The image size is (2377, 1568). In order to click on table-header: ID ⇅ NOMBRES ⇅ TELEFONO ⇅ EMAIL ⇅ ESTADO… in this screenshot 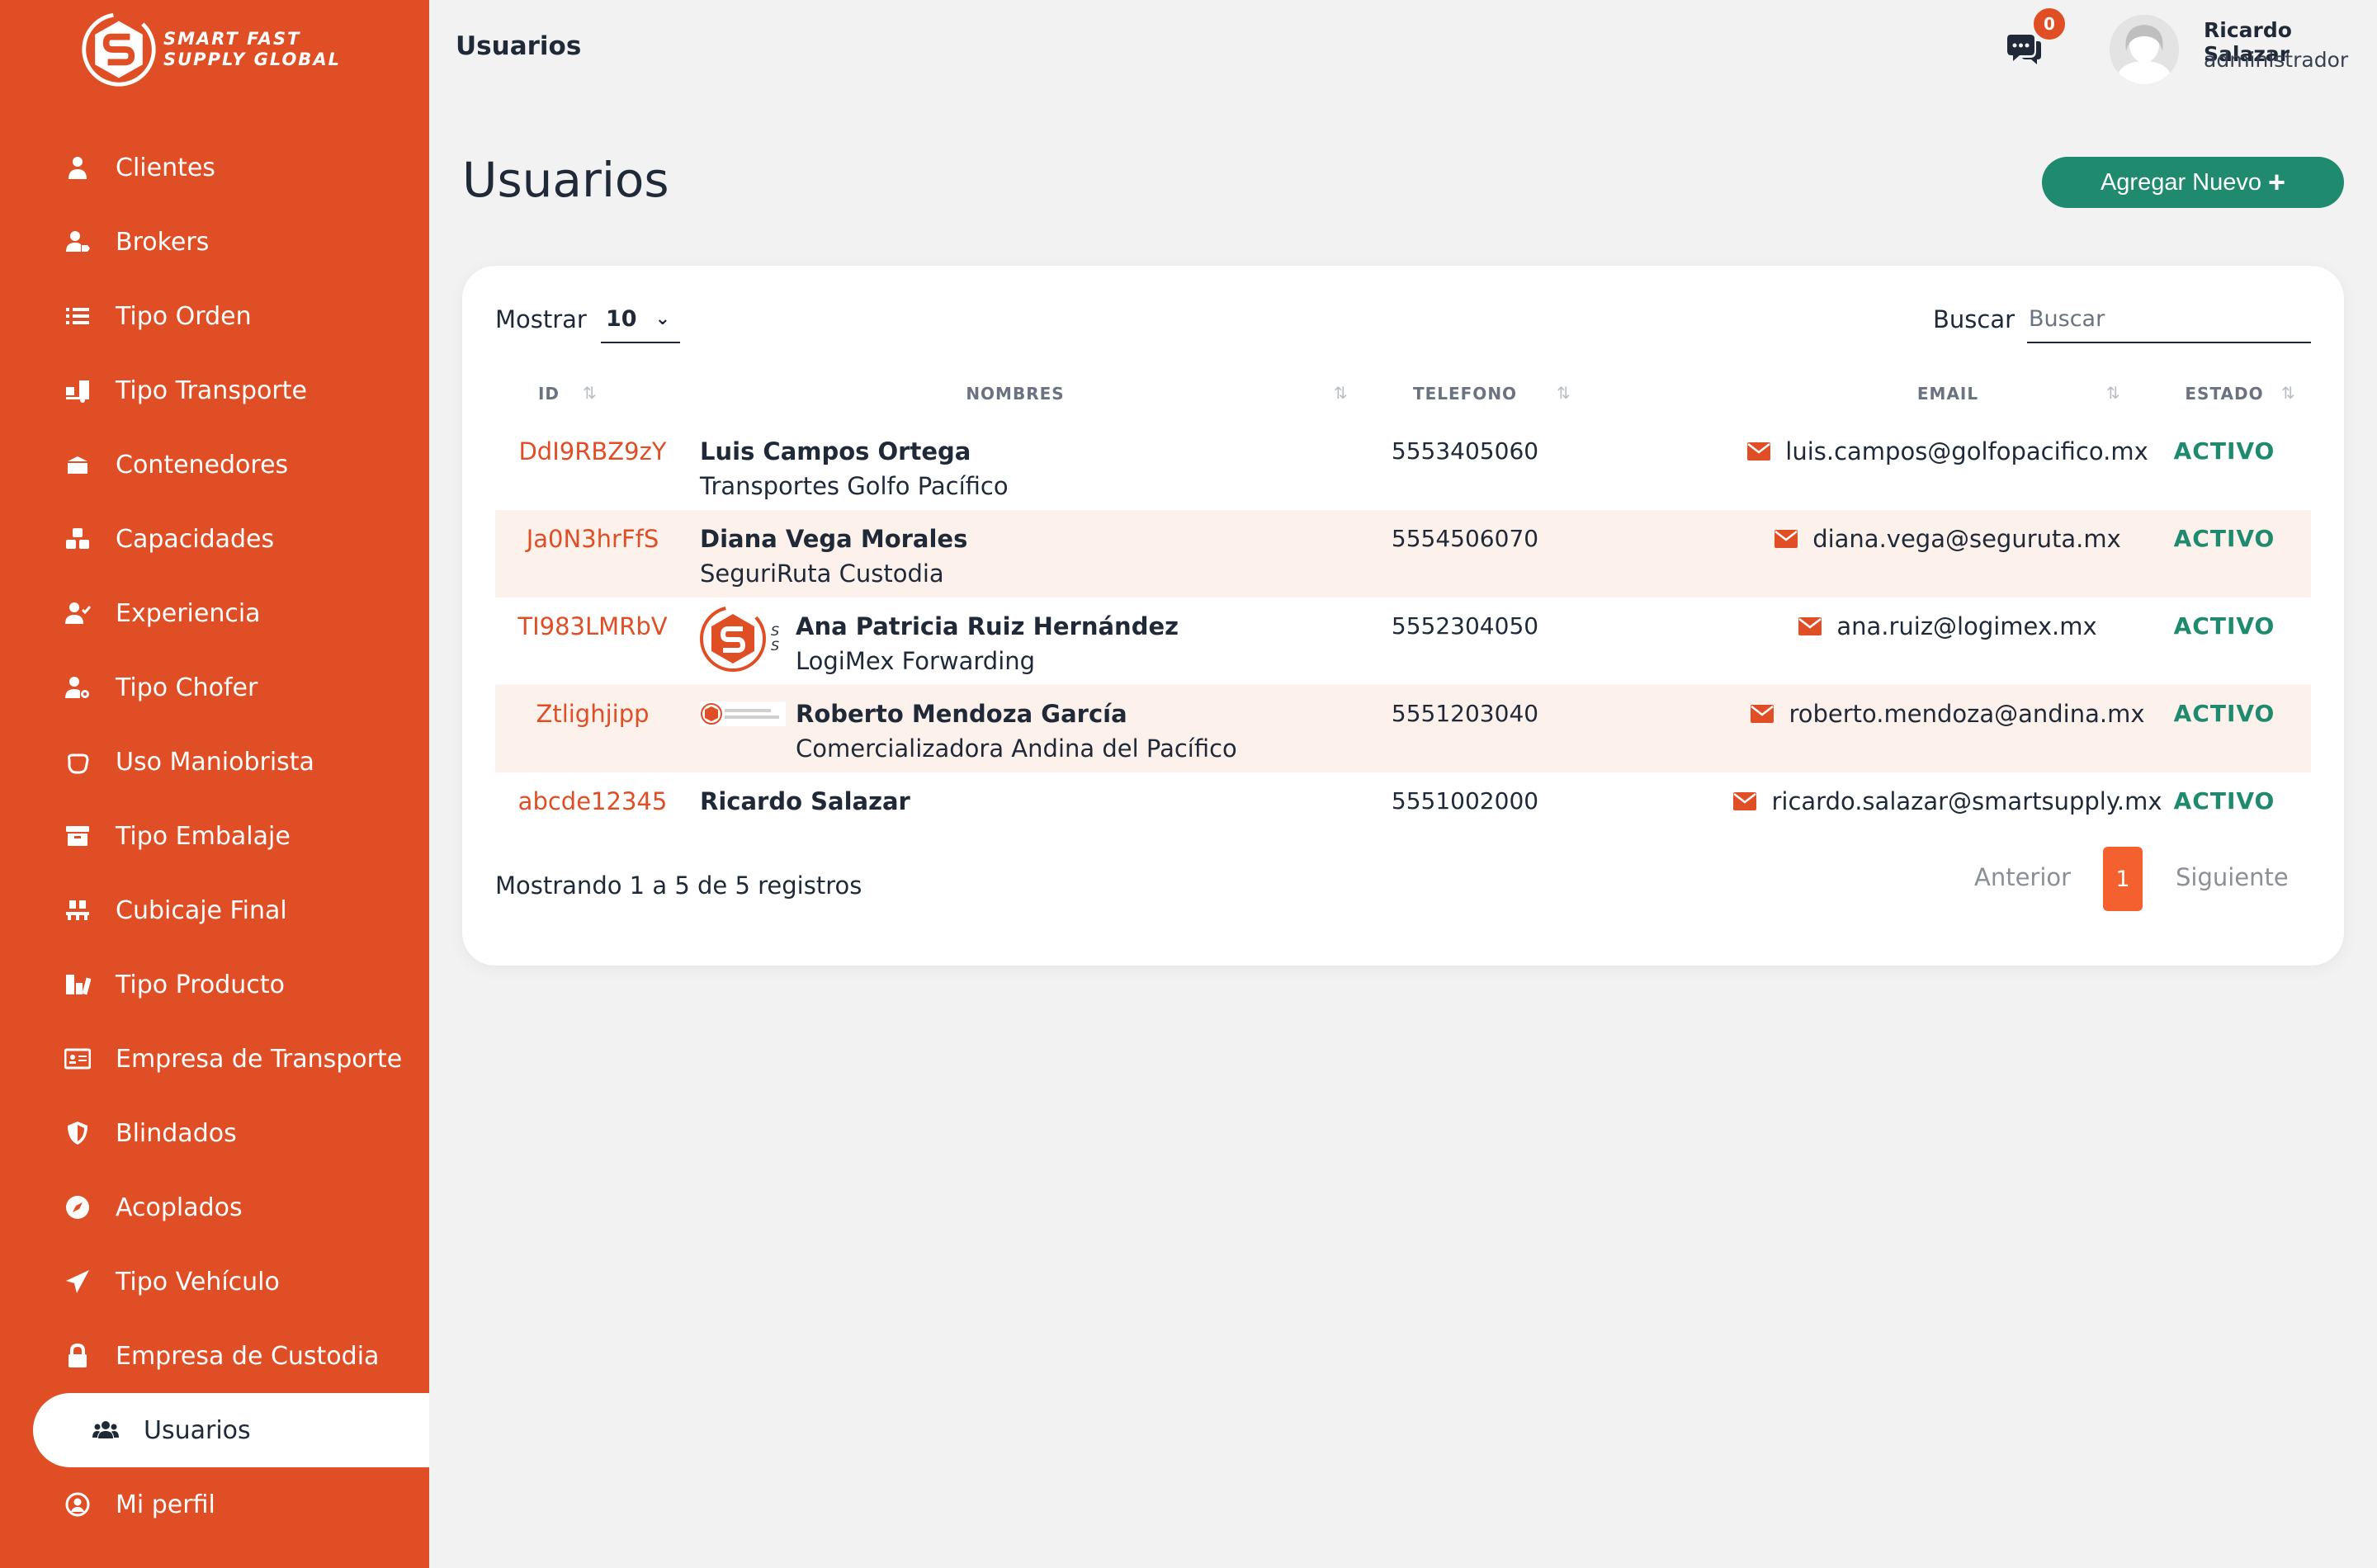, I will do `click(1403, 394)`.